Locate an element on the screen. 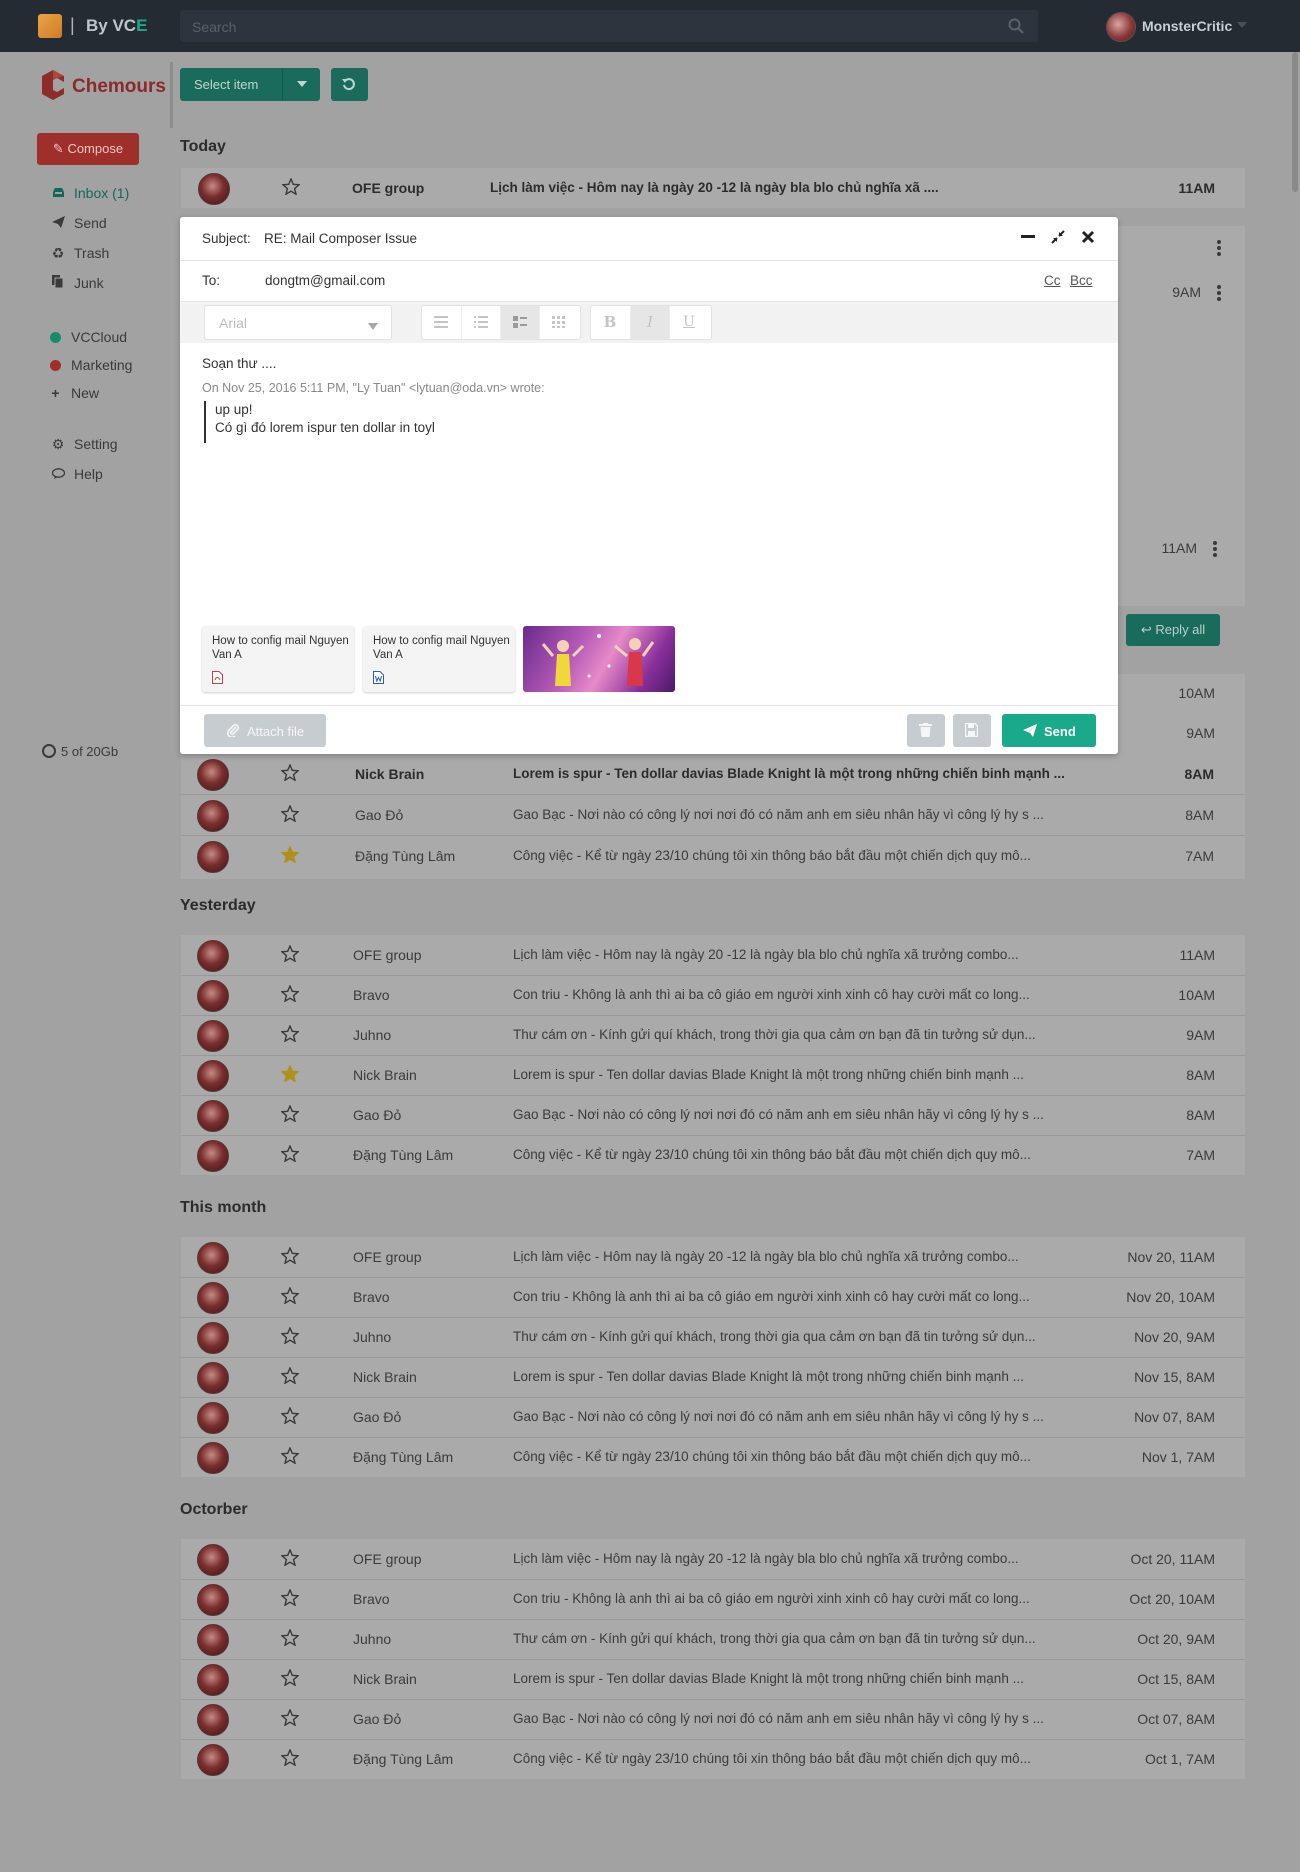  bcc-link: Bcc is located at coordinates (1081, 280).